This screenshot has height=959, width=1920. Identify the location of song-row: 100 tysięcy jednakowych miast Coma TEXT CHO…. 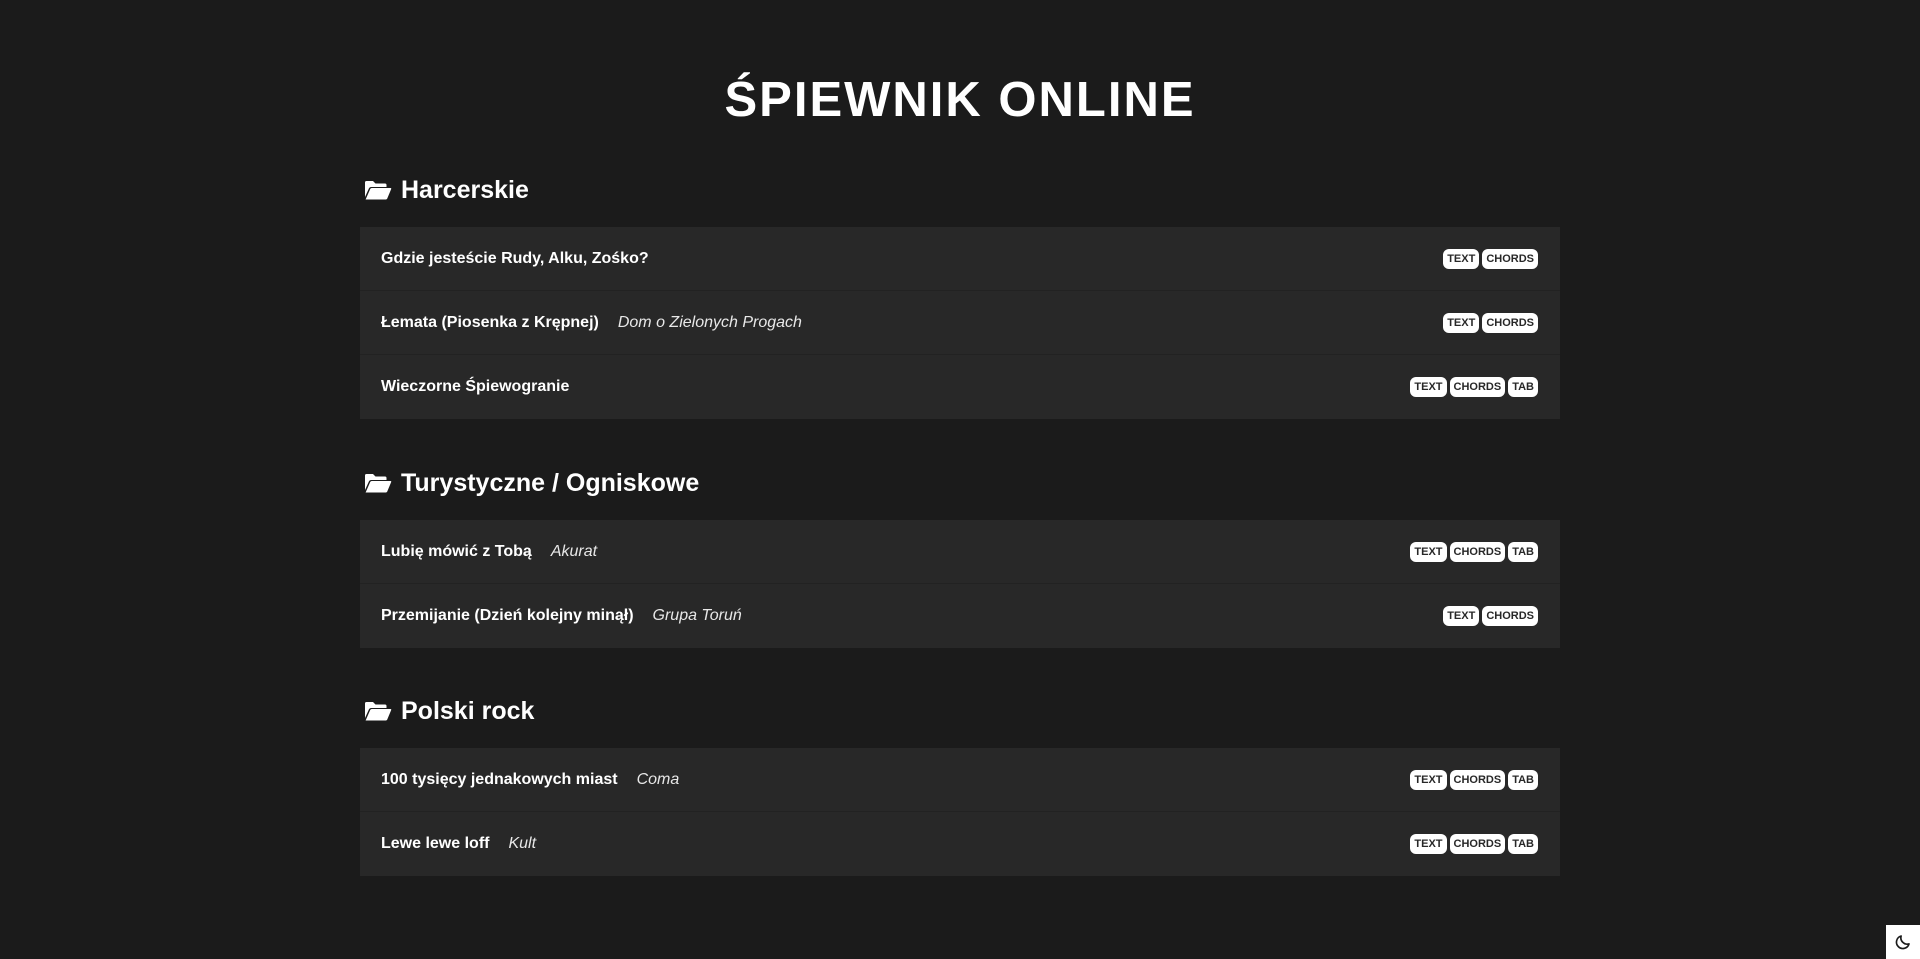
(960, 780).